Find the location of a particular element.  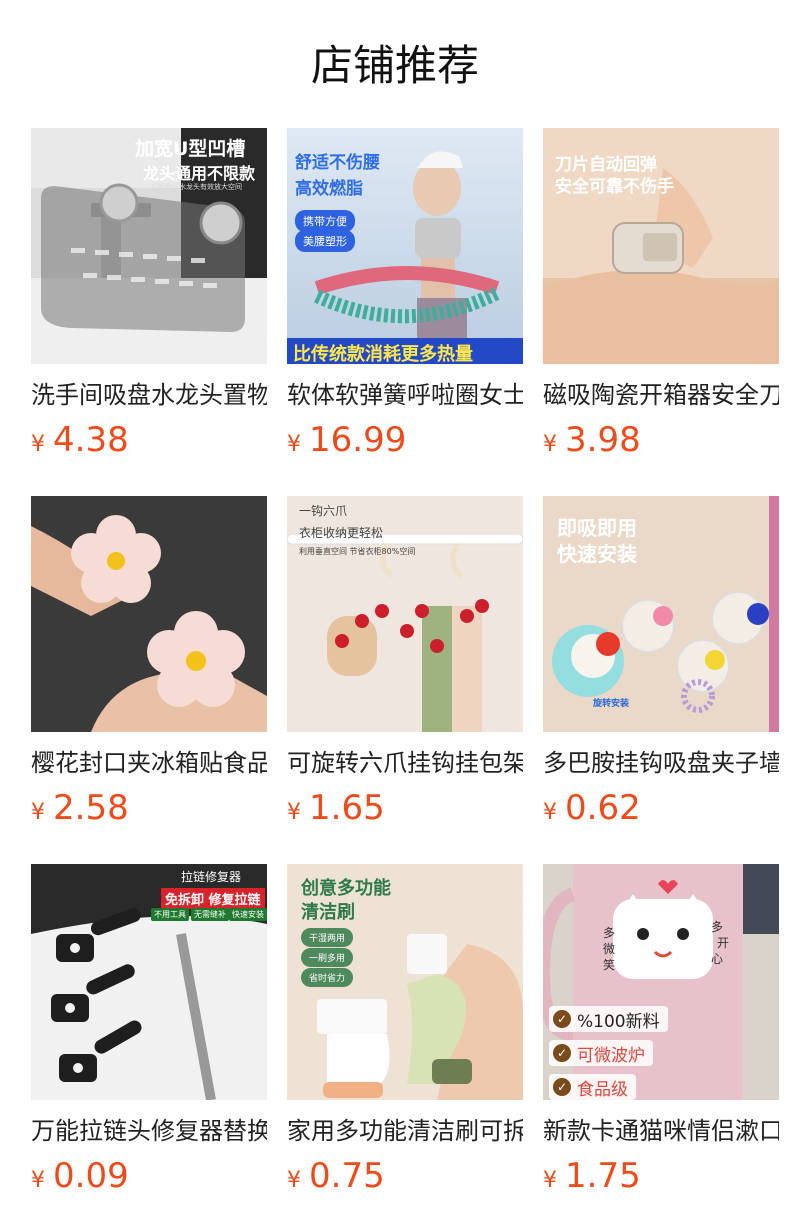

image-chip: 干湿两用 is located at coordinates (327, 937).